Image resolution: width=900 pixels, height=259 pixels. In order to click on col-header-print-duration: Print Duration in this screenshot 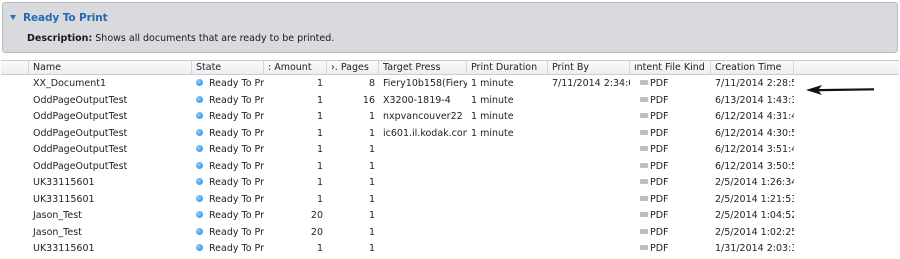, I will do `click(507, 68)`.